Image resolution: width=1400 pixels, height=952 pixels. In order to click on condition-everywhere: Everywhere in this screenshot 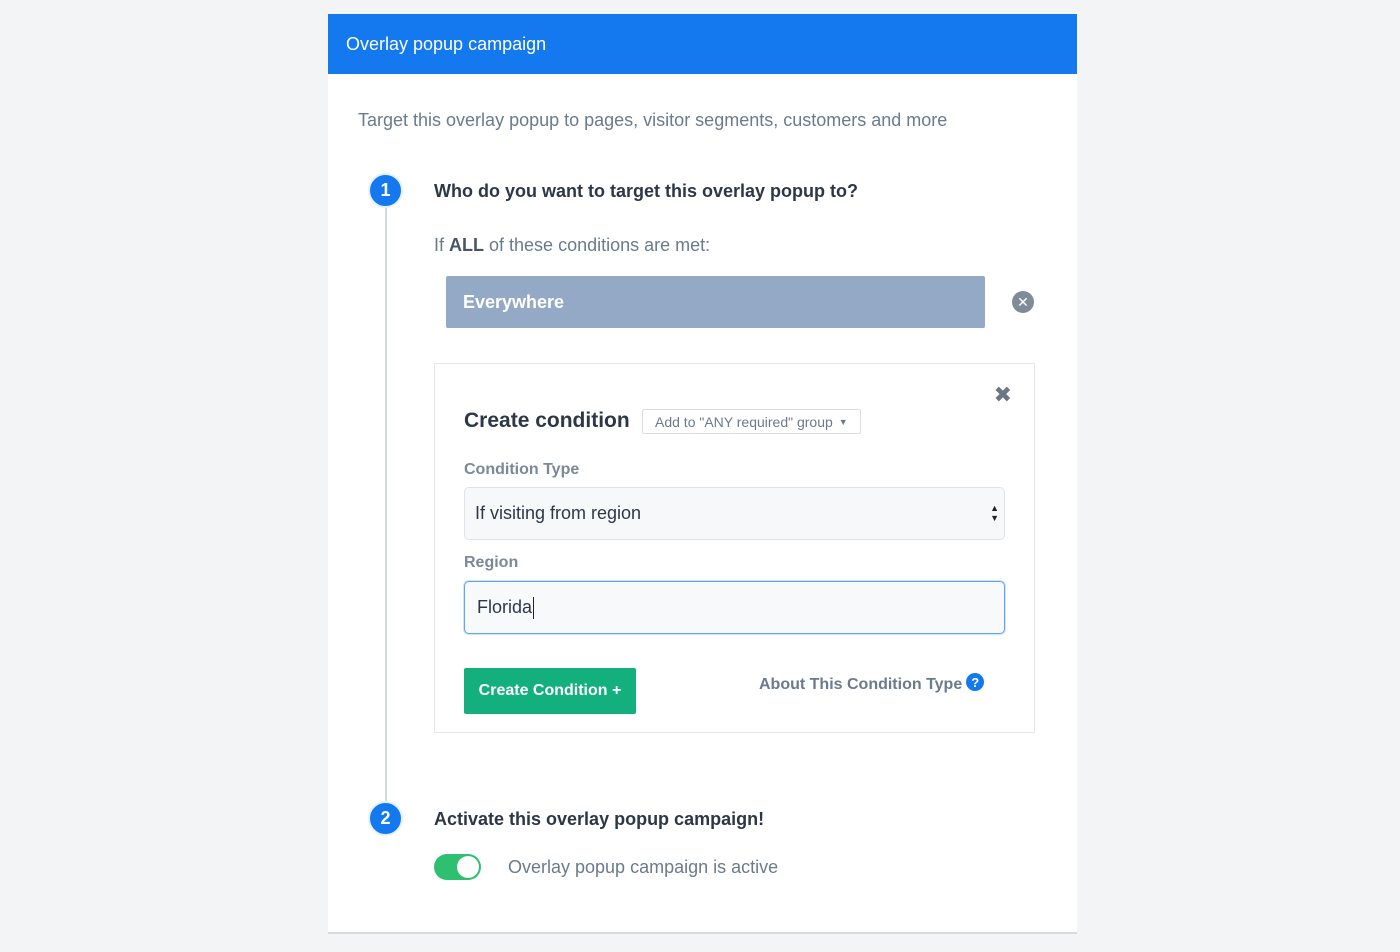, I will do `click(715, 302)`.